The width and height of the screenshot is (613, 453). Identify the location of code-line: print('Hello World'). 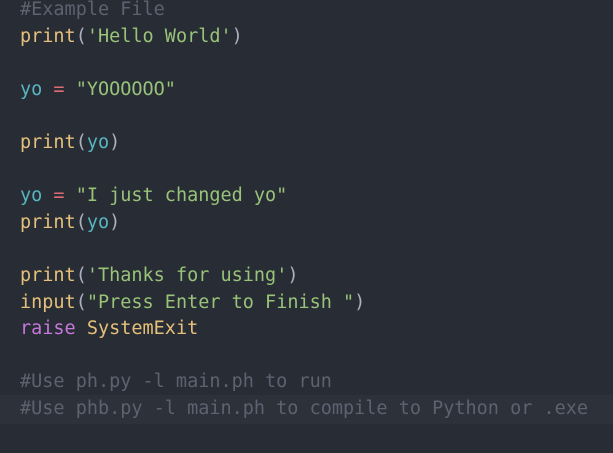
(306, 37).